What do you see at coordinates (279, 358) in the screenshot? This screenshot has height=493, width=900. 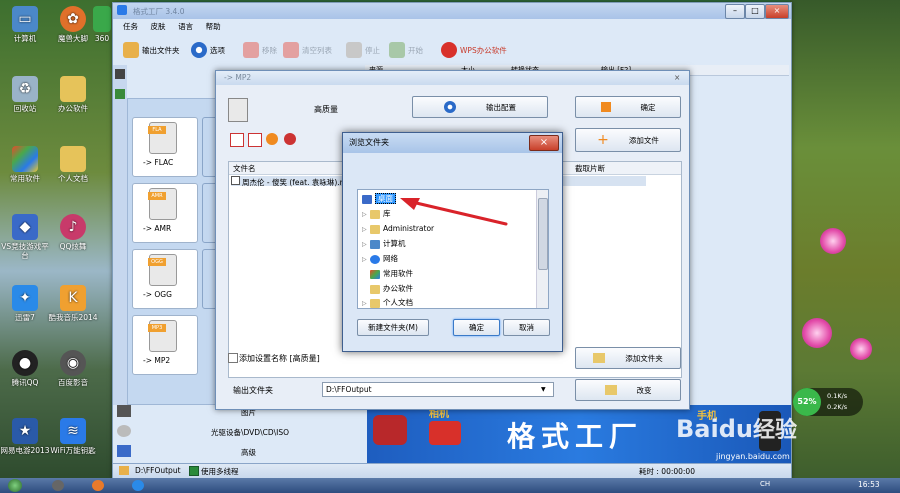 I see `add-setting-name-label: 添加设置名称 [高质量]` at bounding box center [279, 358].